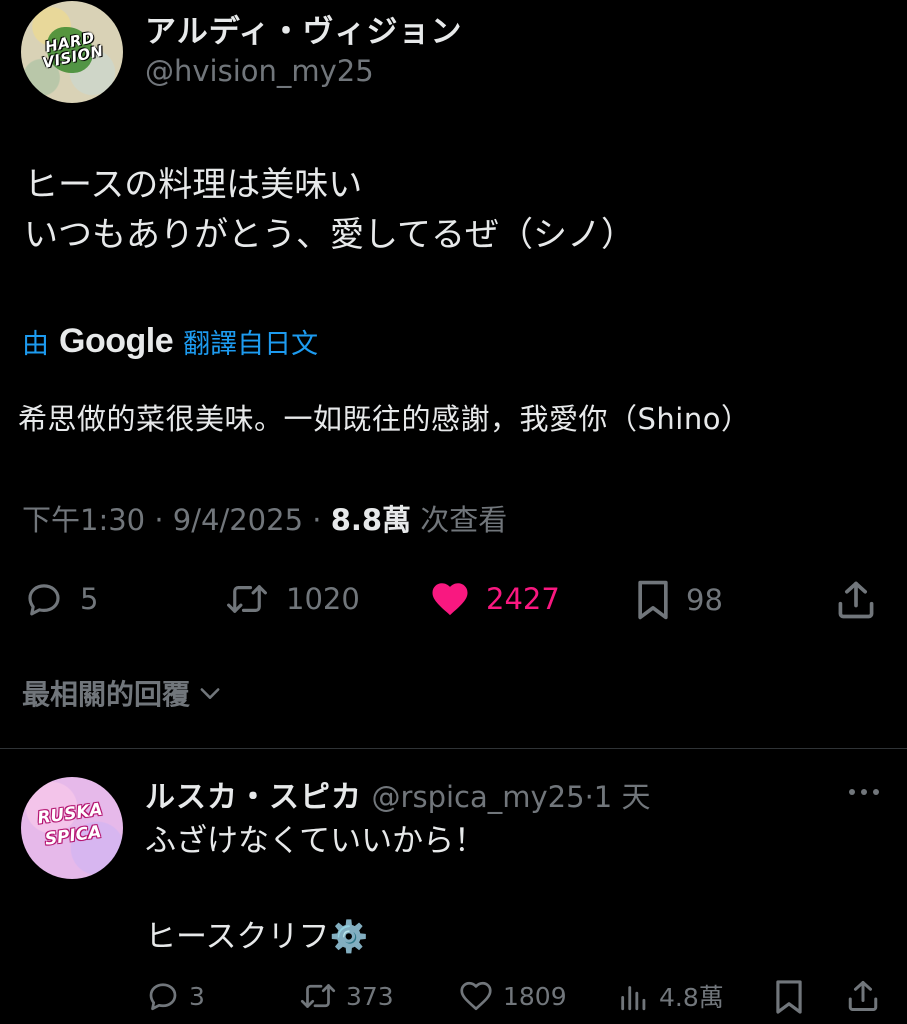 The height and width of the screenshot is (1024, 907). Describe the element at coordinates (253, 797) in the screenshot. I see `reply-author-display-name: ルスカ・スピカ` at that location.